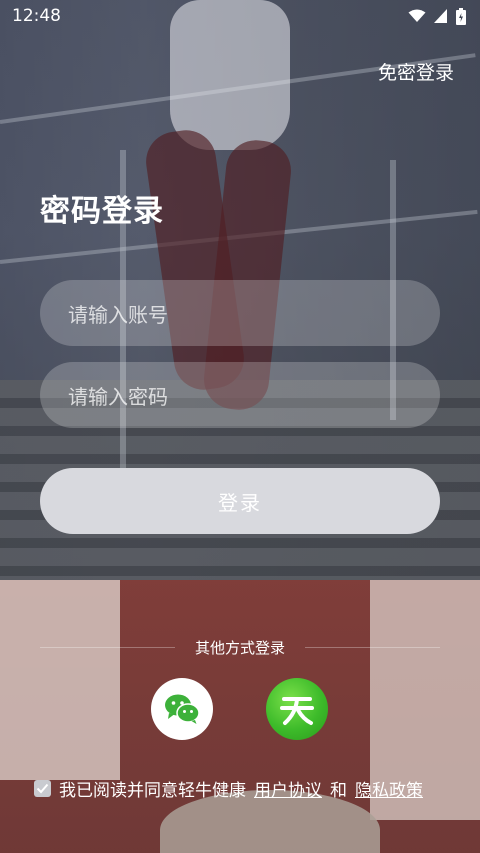 This screenshot has height=853, width=480. Describe the element at coordinates (338, 790) in the screenshot. I see `agreement-connector: 和` at that location.